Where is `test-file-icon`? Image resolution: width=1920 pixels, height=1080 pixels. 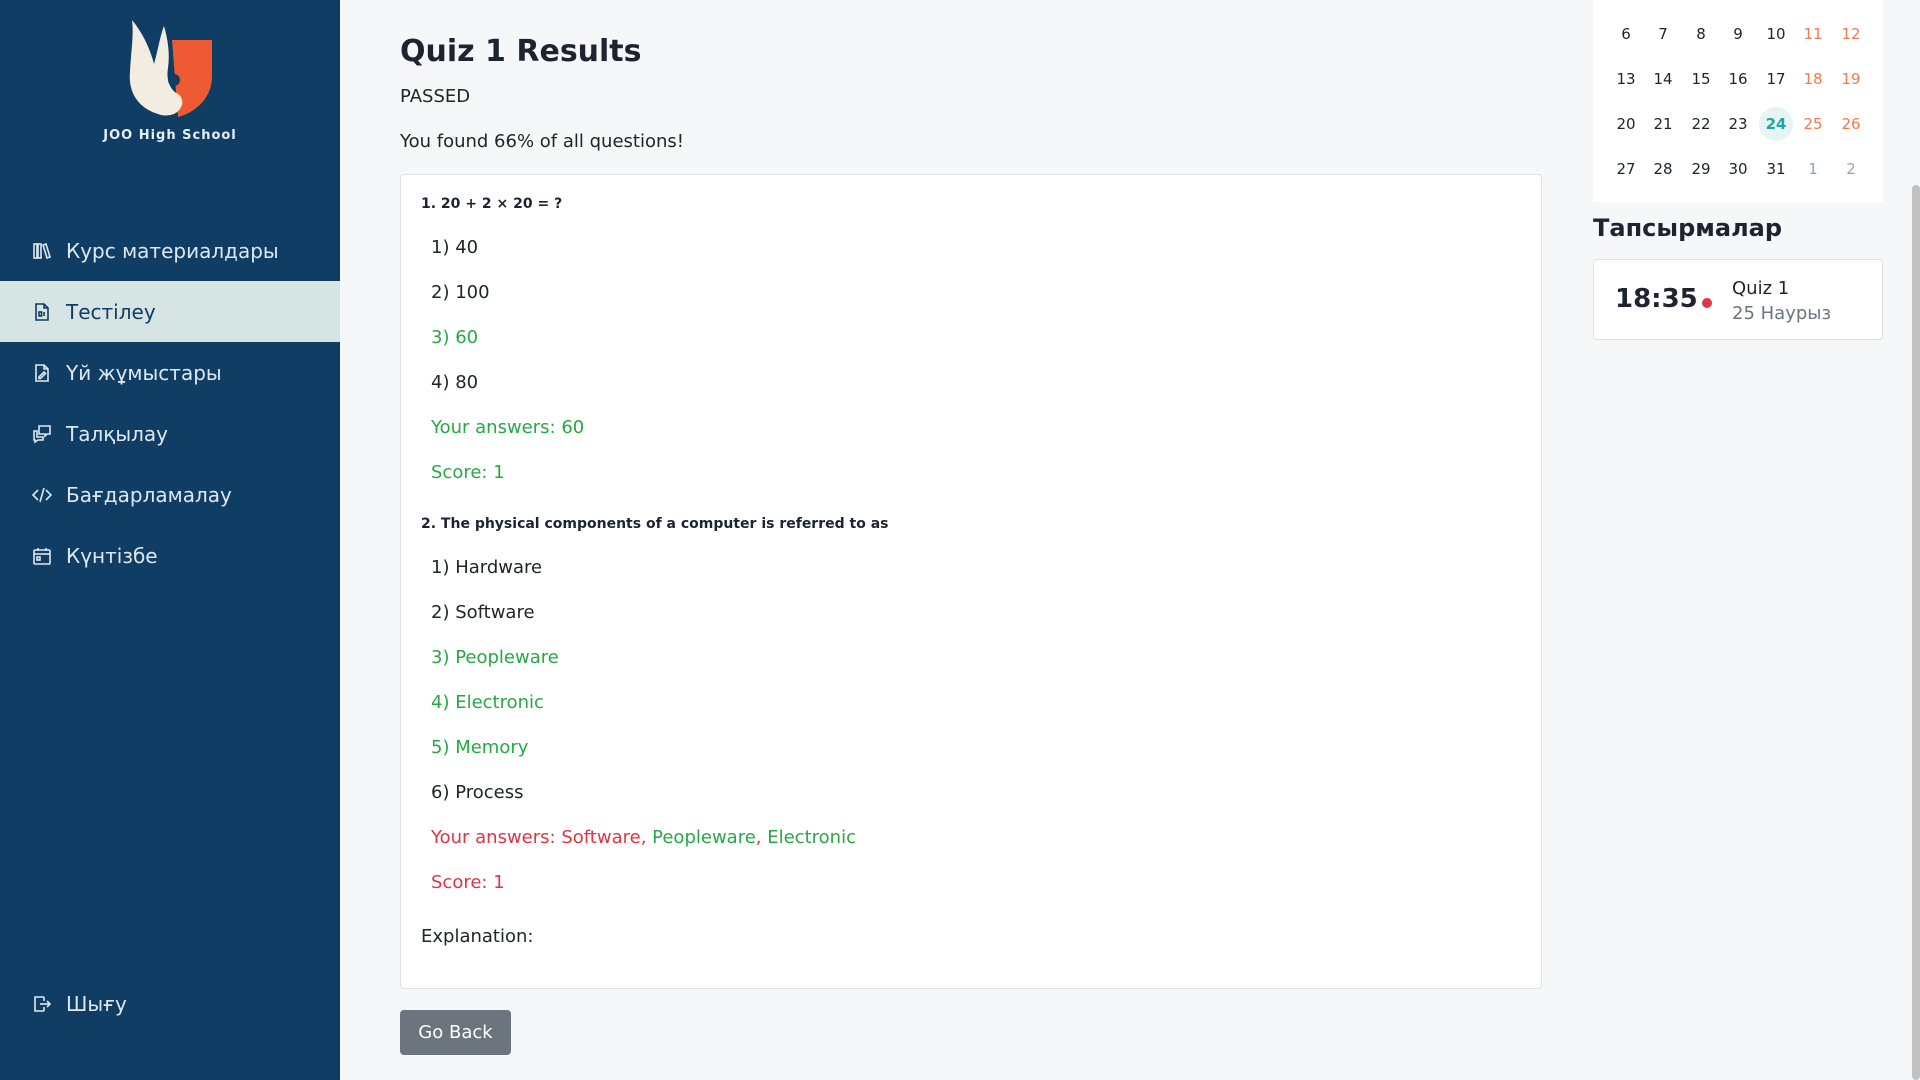
test-file-icon is located at coordinates (42, 312).